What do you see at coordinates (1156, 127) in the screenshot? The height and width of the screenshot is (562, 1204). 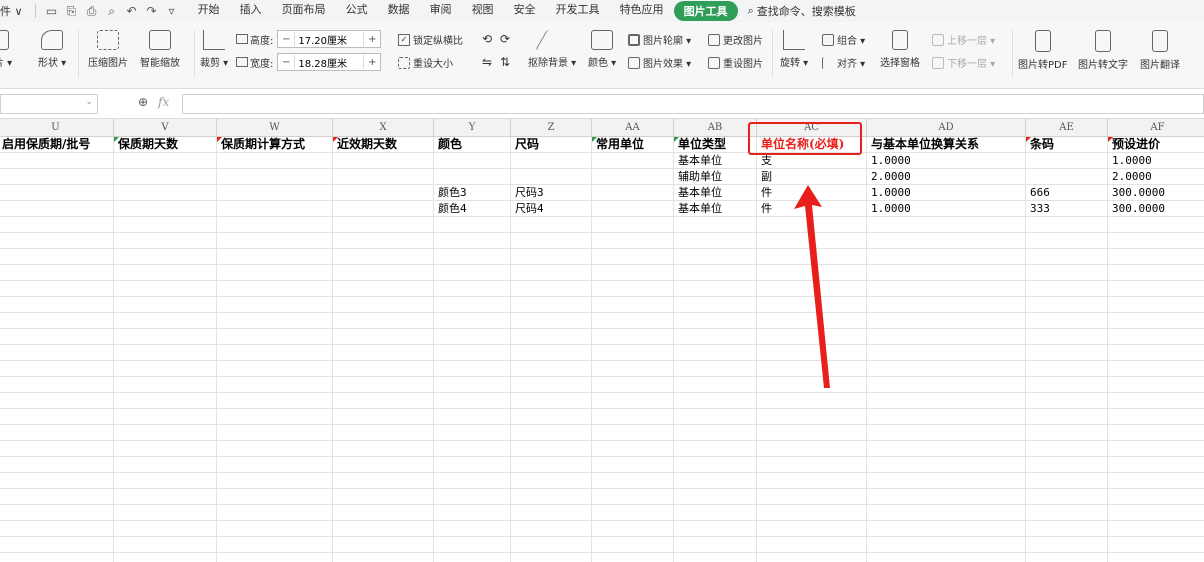 I see `column-letter-af: AF` at bounding box center [1156, 127].